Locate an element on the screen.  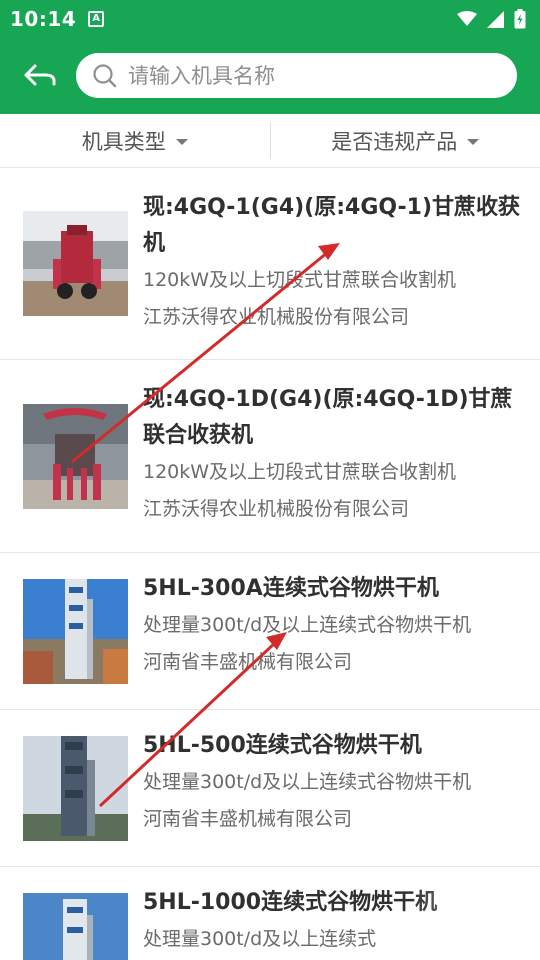
filter-bar: 机具类型 是否违规产品 is located at coordinates (270, 141).